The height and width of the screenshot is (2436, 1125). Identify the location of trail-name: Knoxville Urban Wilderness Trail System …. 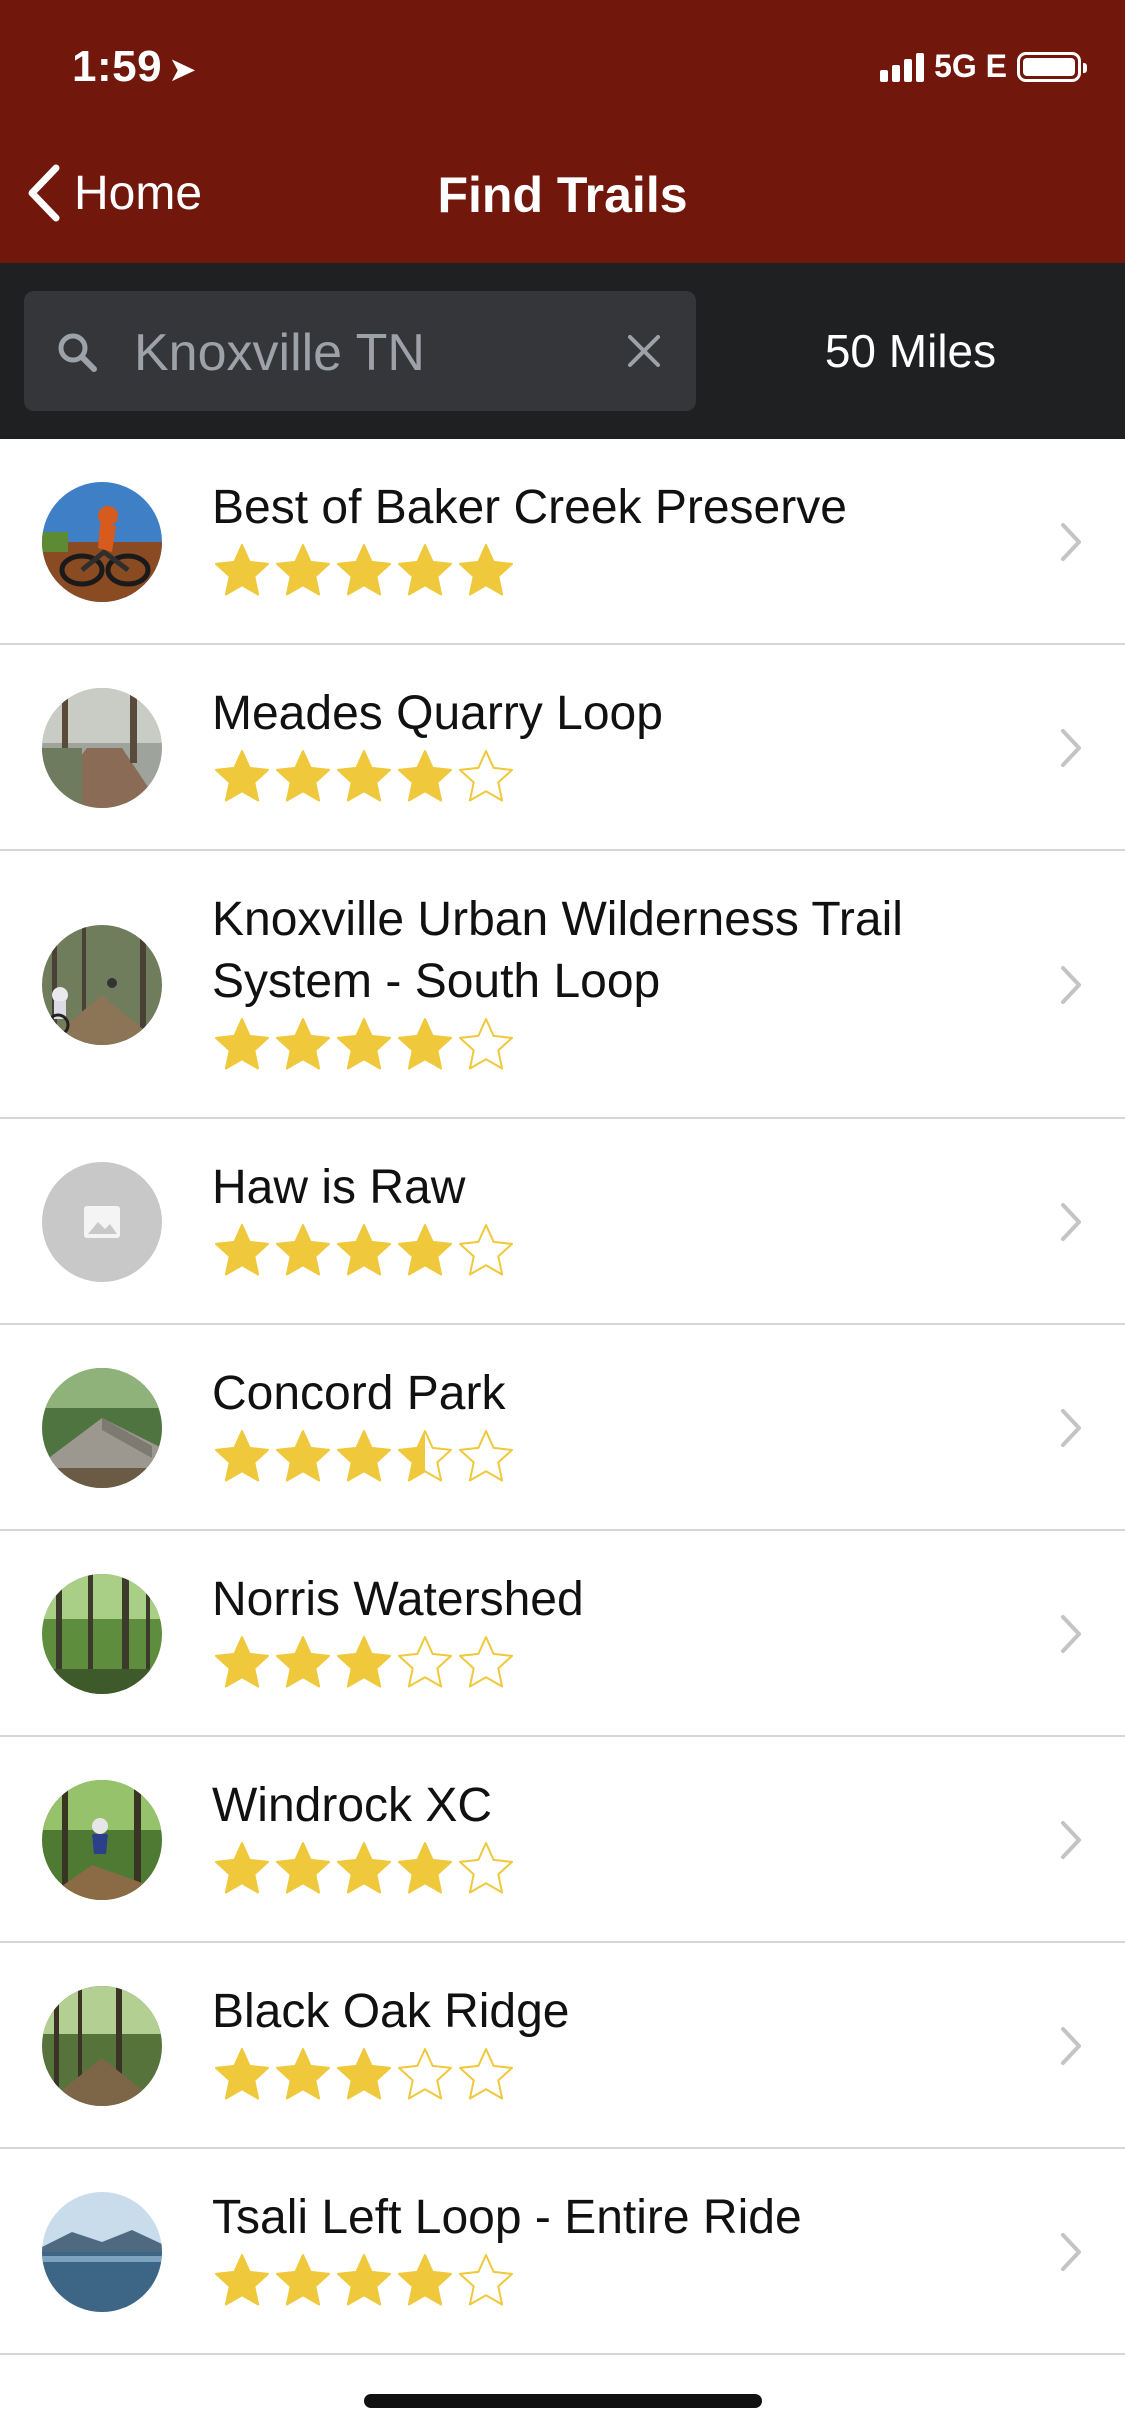
(557, 950).